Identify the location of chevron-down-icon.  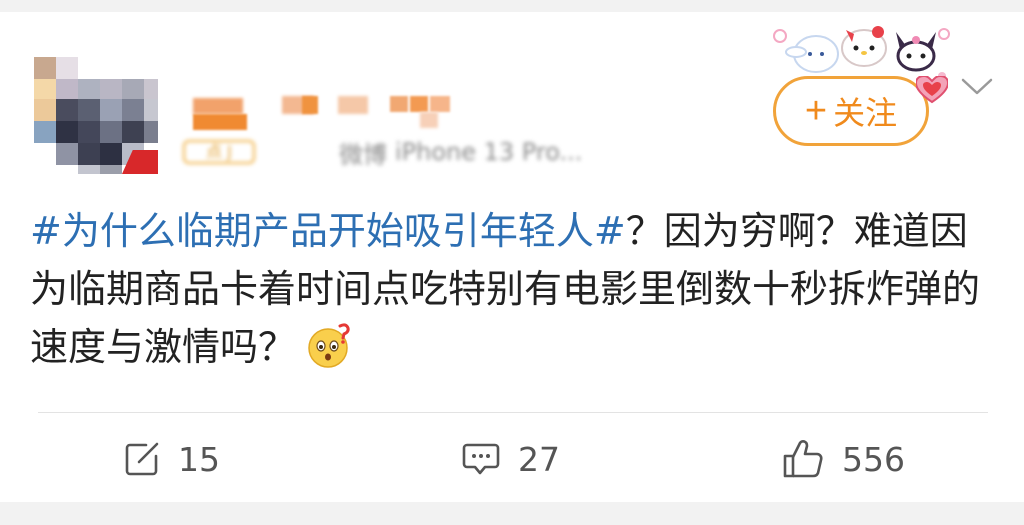
(977, 87).